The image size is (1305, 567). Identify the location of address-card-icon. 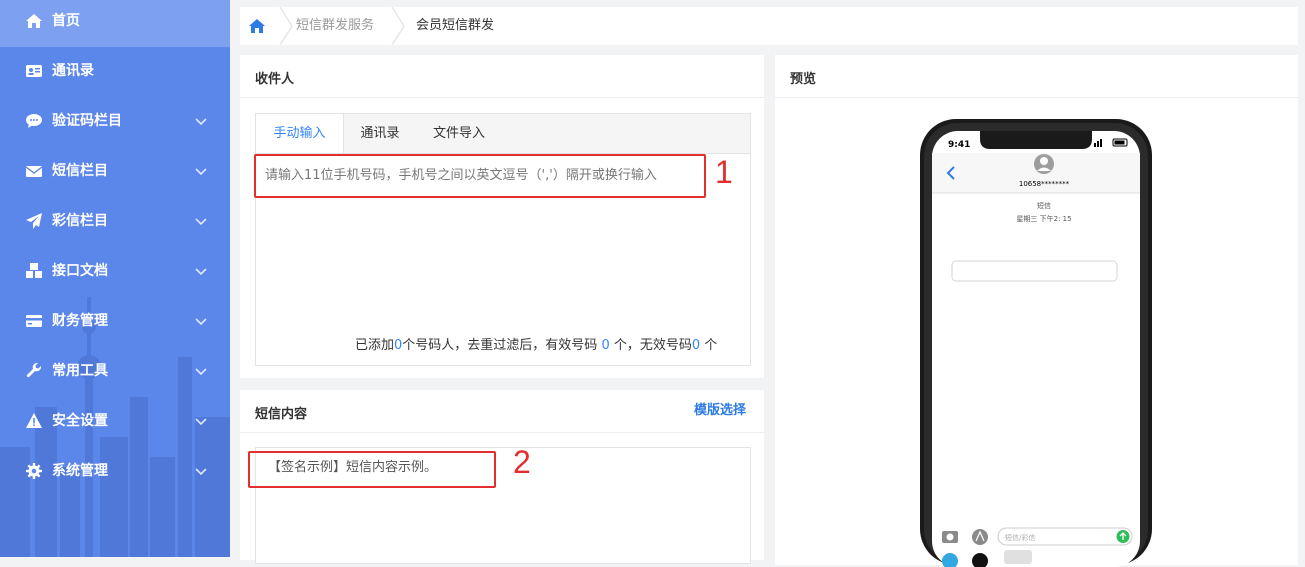
(34, 71).